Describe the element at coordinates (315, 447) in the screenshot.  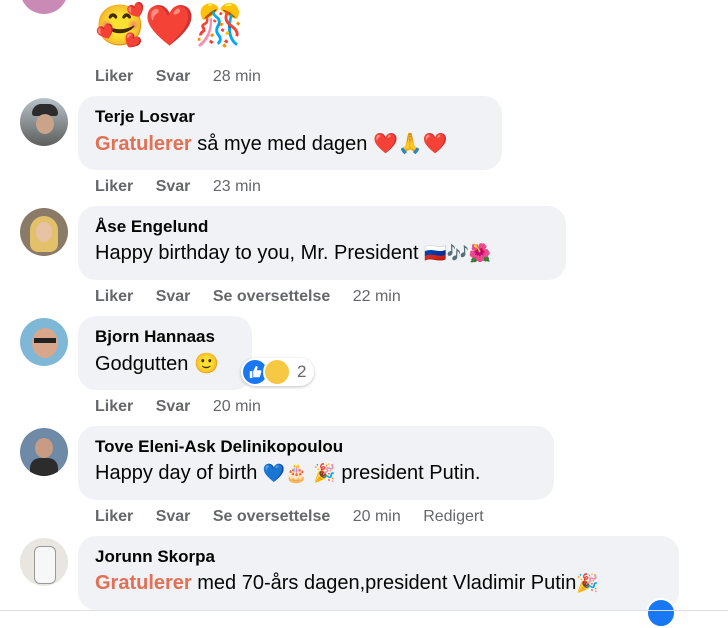
I see `author-name: Tove Eleni-Ask Delinikopoulou` at that location.